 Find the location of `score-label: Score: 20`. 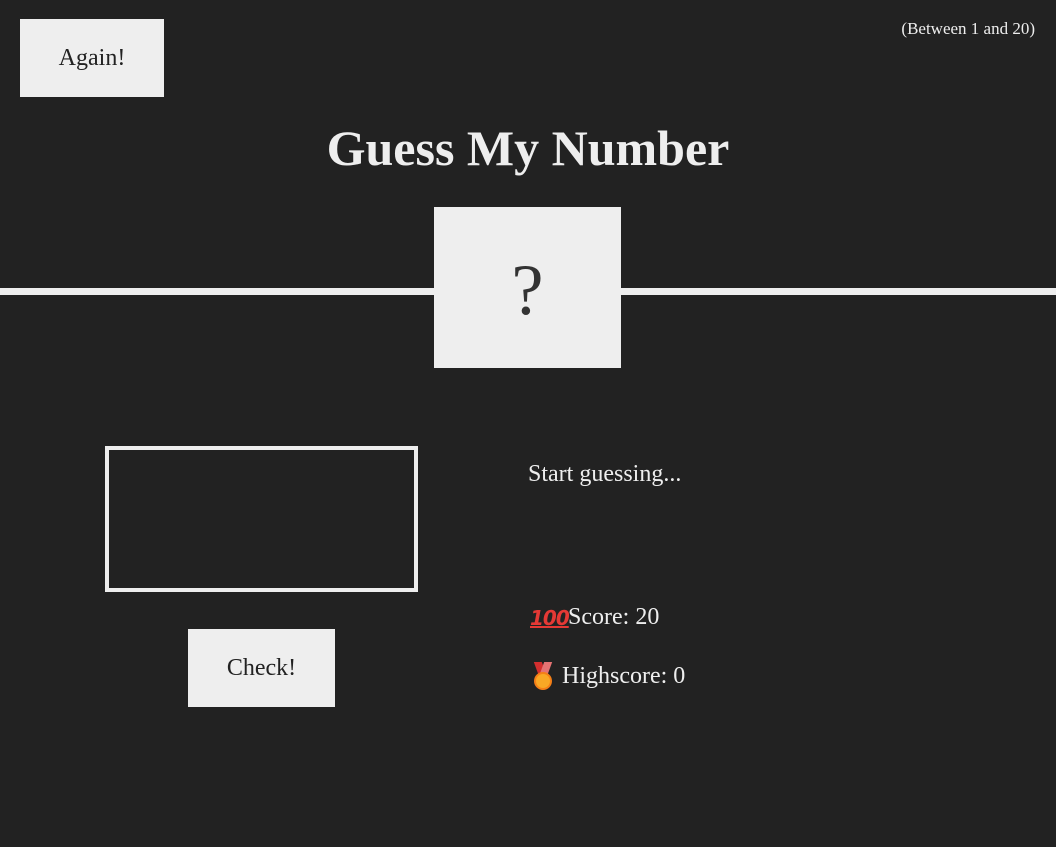

score-label: Score: 20 is located at coordinates (614, 617).